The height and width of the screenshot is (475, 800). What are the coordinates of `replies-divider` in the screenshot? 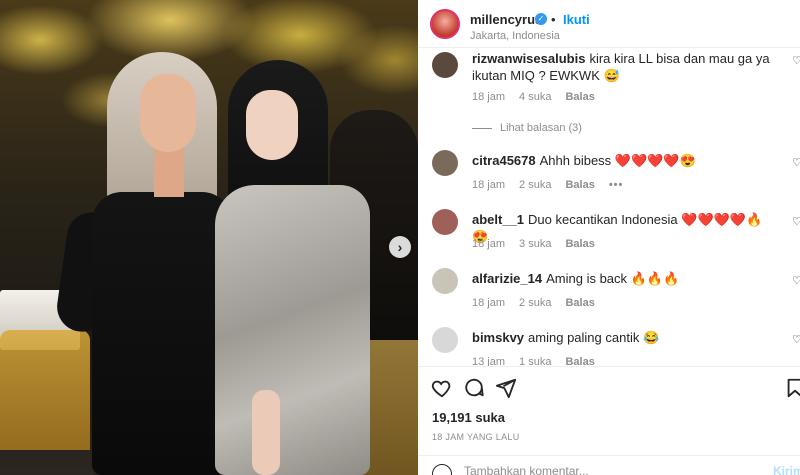 It's located at (482, 128).